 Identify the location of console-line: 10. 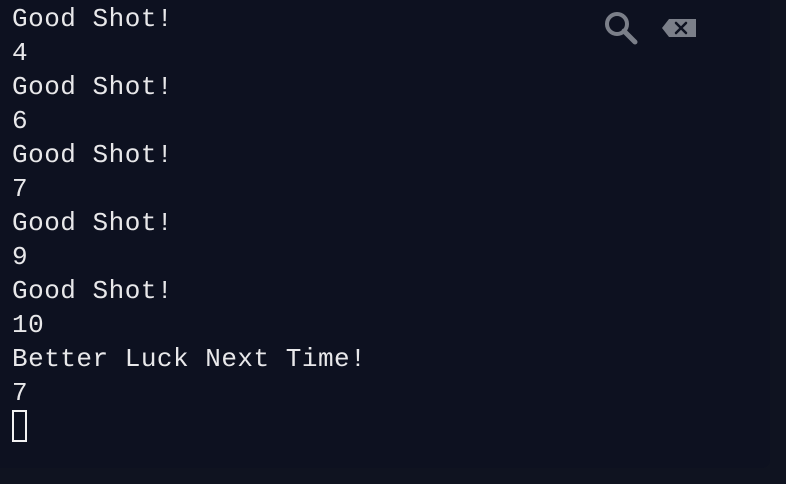
(28, 325).